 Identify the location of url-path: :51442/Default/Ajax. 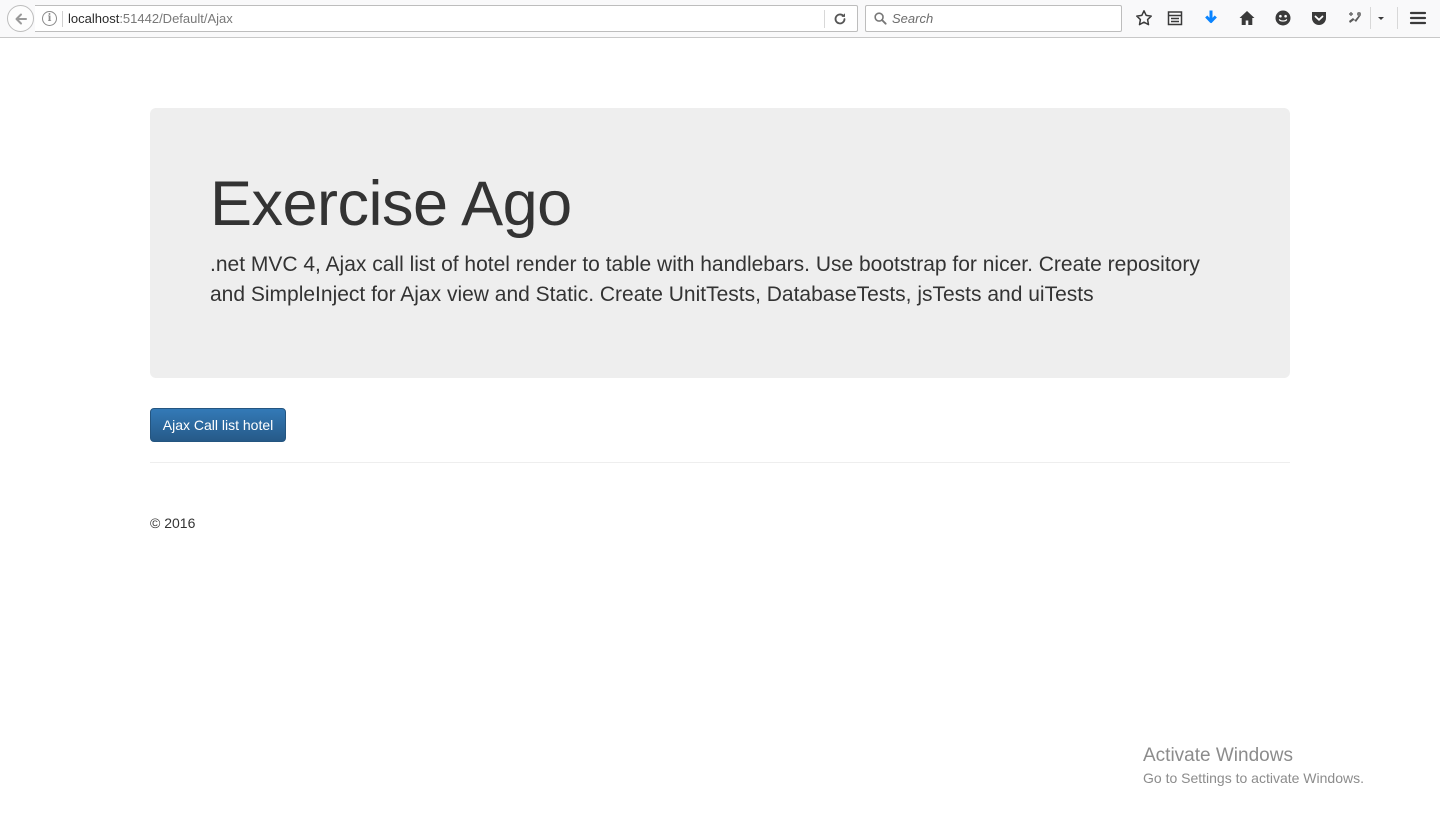
(176, 18).